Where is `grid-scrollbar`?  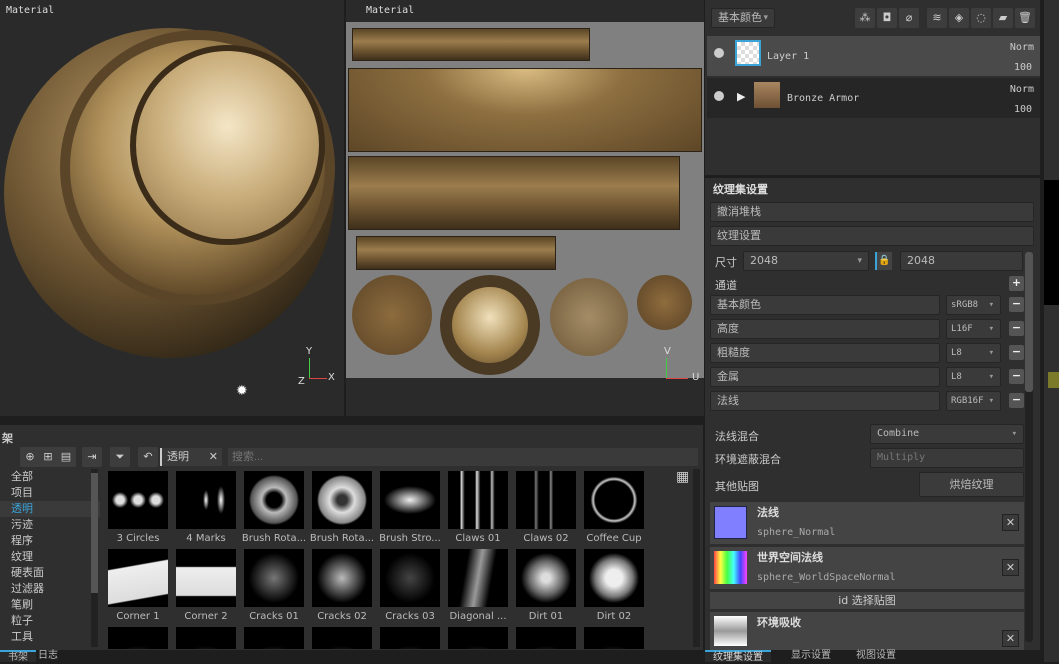 grid-scrollbar is located at coordinates (696, 558).